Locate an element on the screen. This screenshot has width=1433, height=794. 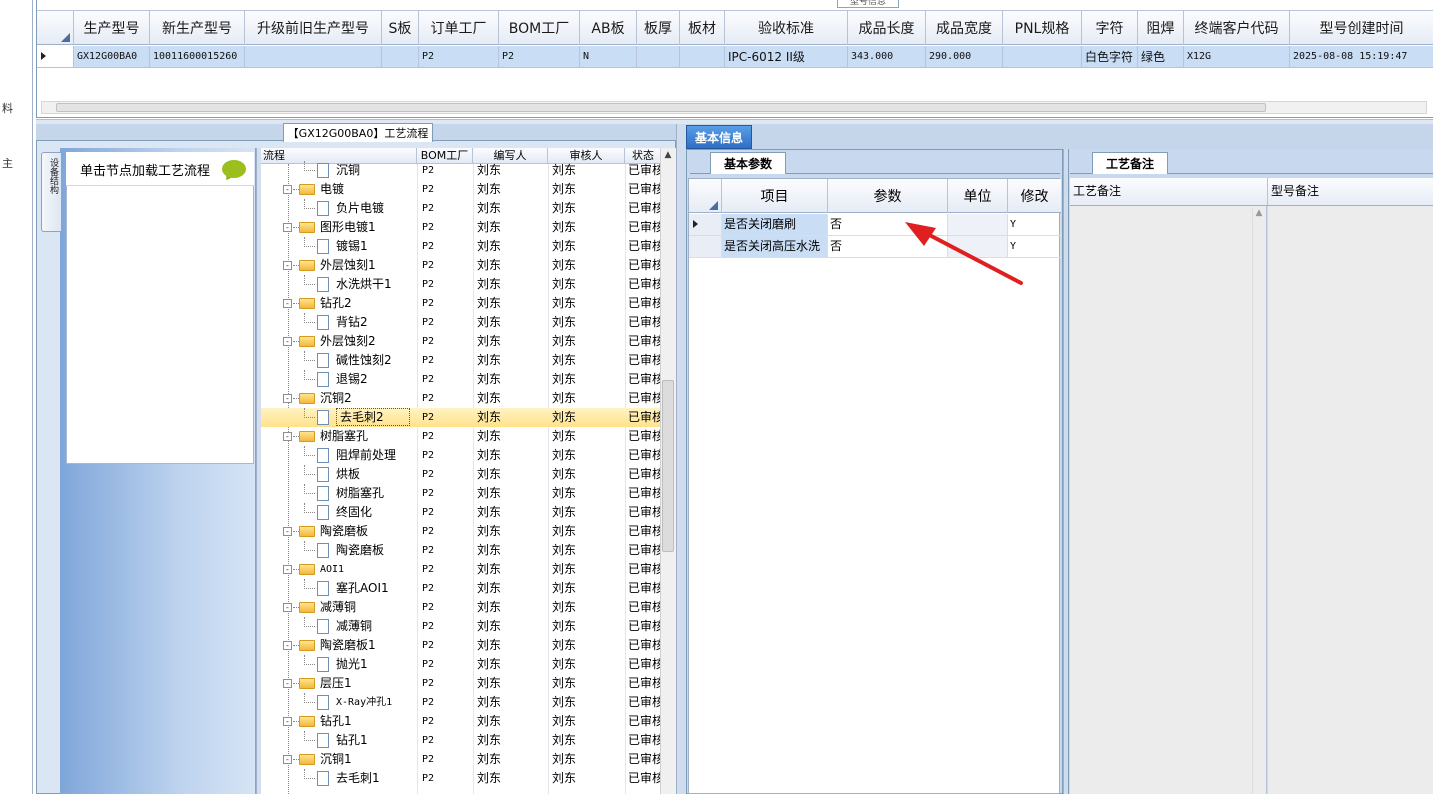
tree-row: - 沉铜2 P2 刘东 刘东 已审核 is located at coordinates (461, 398).